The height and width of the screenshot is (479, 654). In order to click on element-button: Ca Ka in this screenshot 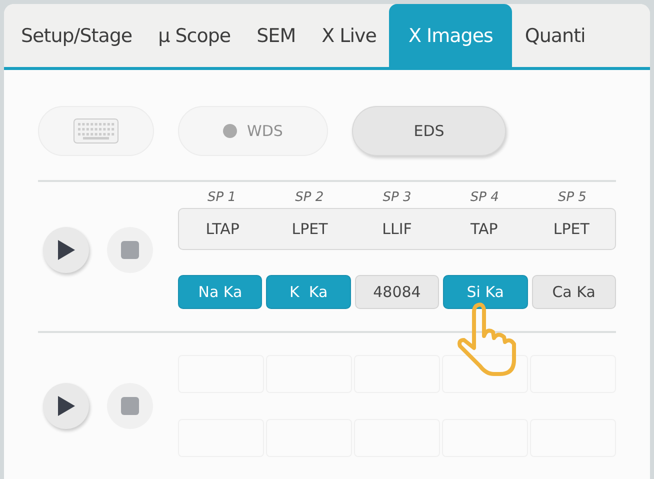, I will do `click(574, 292)`.